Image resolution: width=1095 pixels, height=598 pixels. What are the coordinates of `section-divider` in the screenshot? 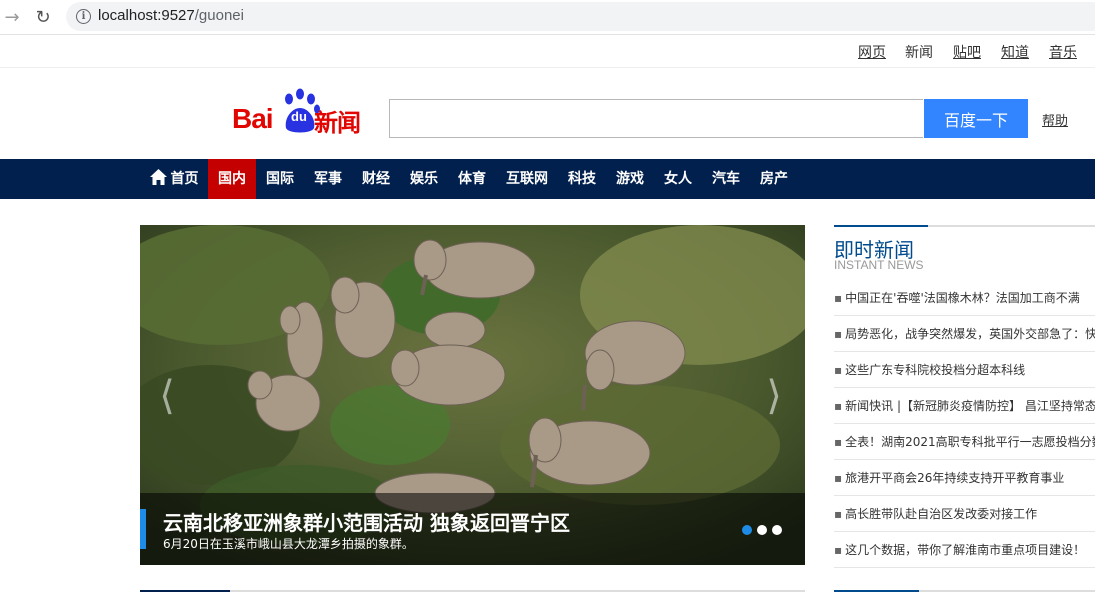 It's located at (472, 591).